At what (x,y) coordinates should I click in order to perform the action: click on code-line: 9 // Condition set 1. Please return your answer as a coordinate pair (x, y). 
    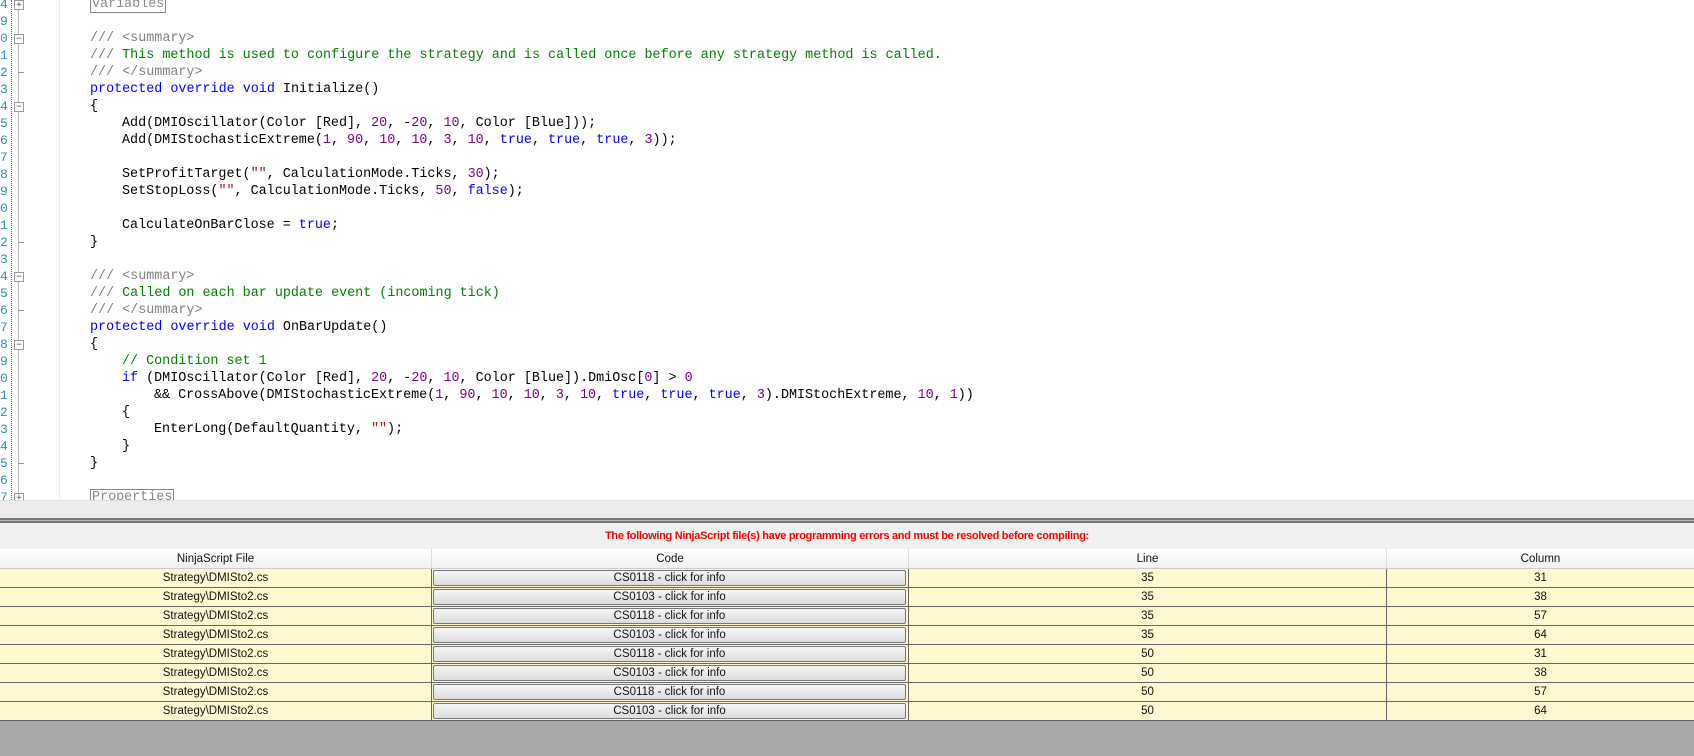
    Looking at the image, I should click on (847, 361).